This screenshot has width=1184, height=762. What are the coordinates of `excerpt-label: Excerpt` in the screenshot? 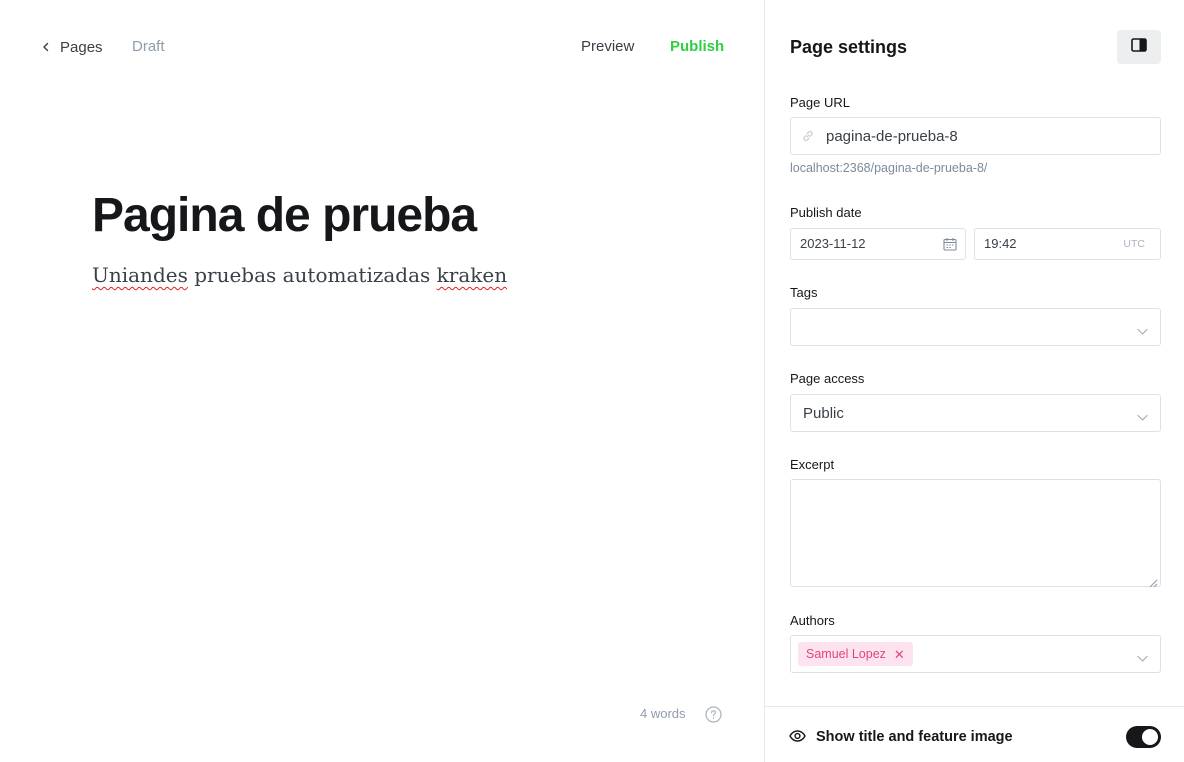 It's located at (812, 464).